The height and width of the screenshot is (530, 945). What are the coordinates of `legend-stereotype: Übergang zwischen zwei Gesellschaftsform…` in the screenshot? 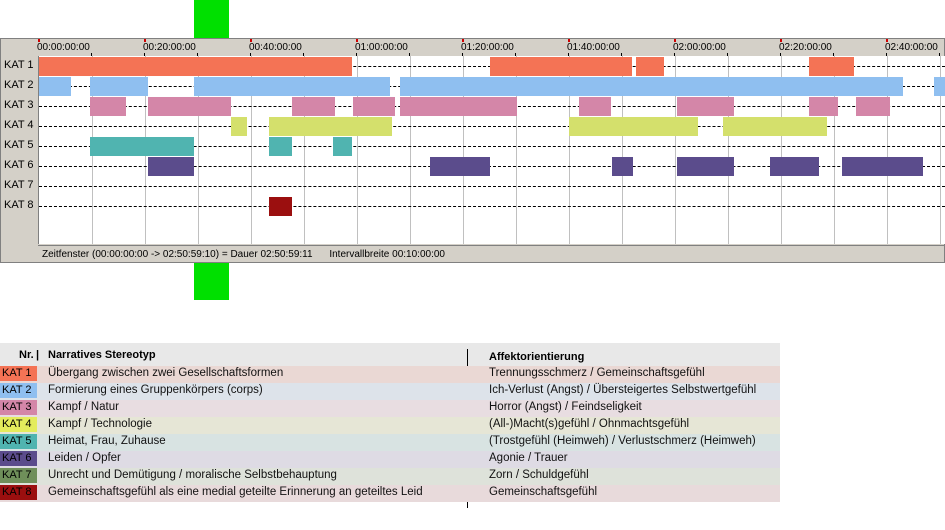 It's located at (166, 373).